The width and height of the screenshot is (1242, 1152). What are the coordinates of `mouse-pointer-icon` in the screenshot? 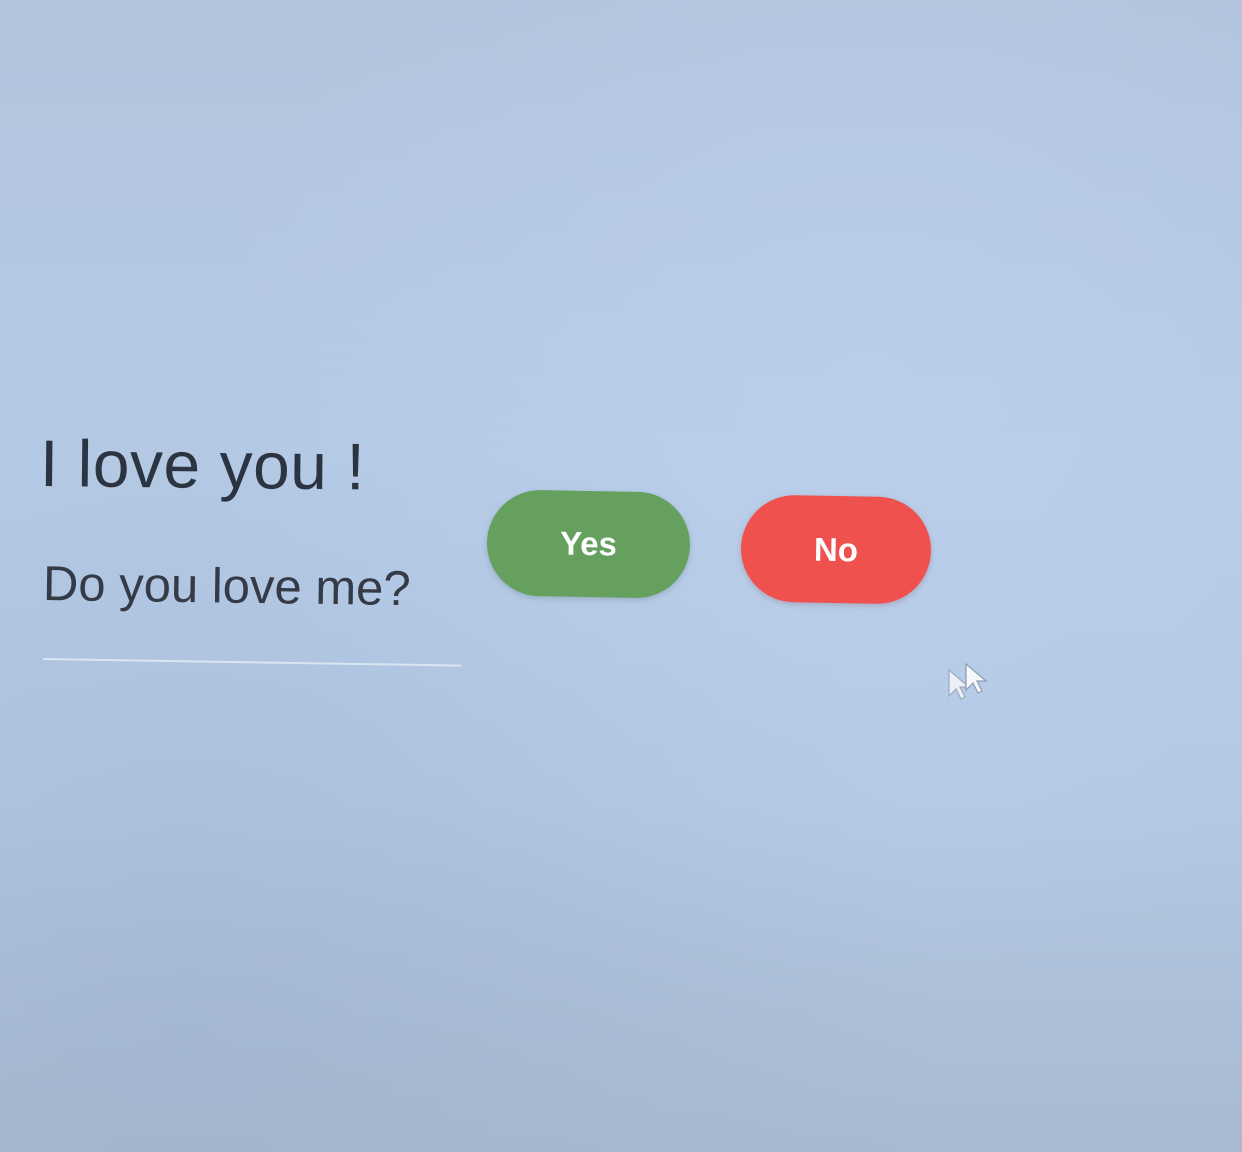 It's located at (968, 681).